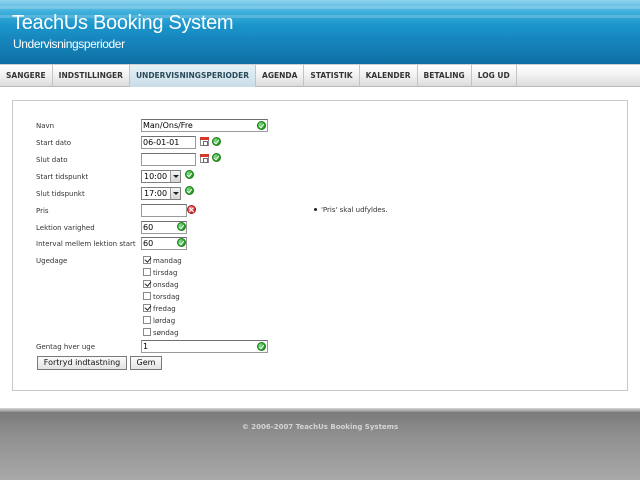  What do you see at coordinates (320, 7) in the screenshot?
I see `header-streak` at bounding box center [320, 7].